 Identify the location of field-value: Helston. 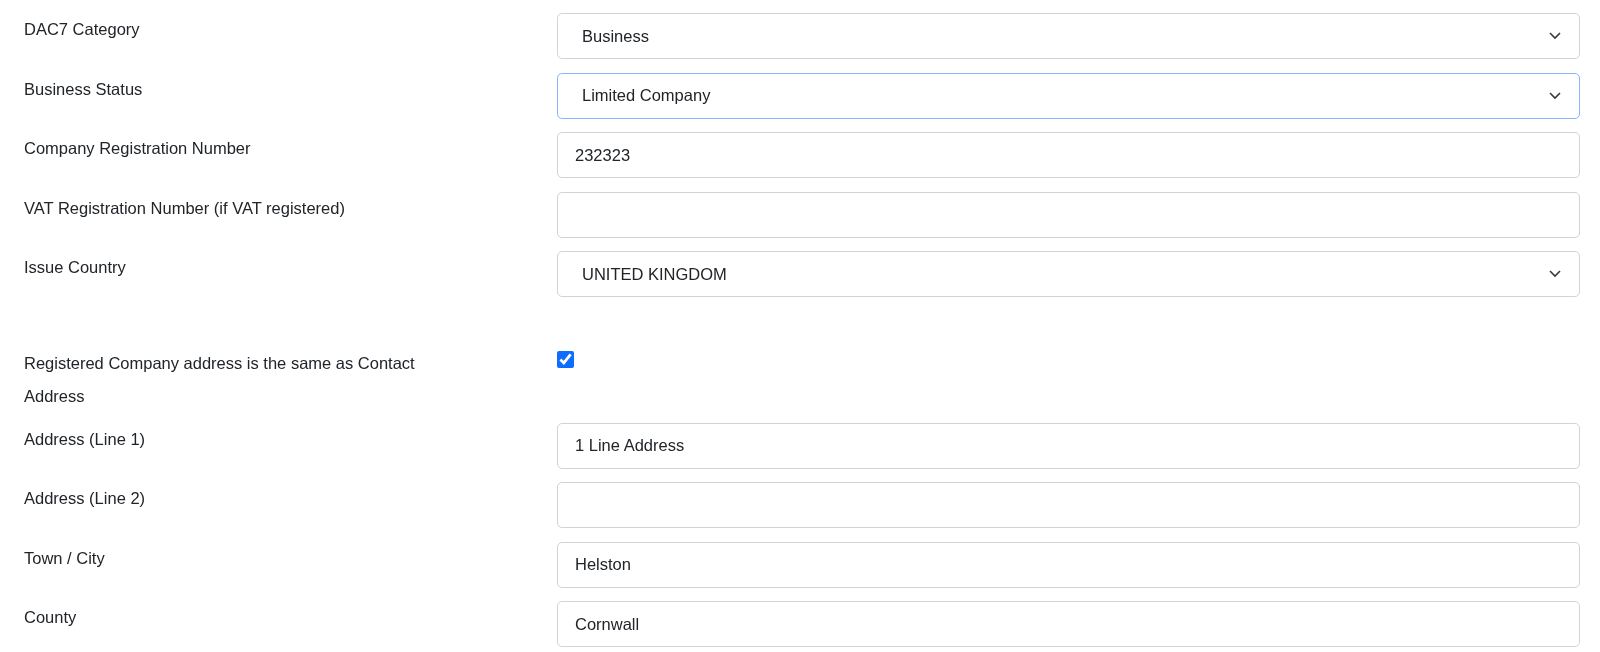
(603, 565).